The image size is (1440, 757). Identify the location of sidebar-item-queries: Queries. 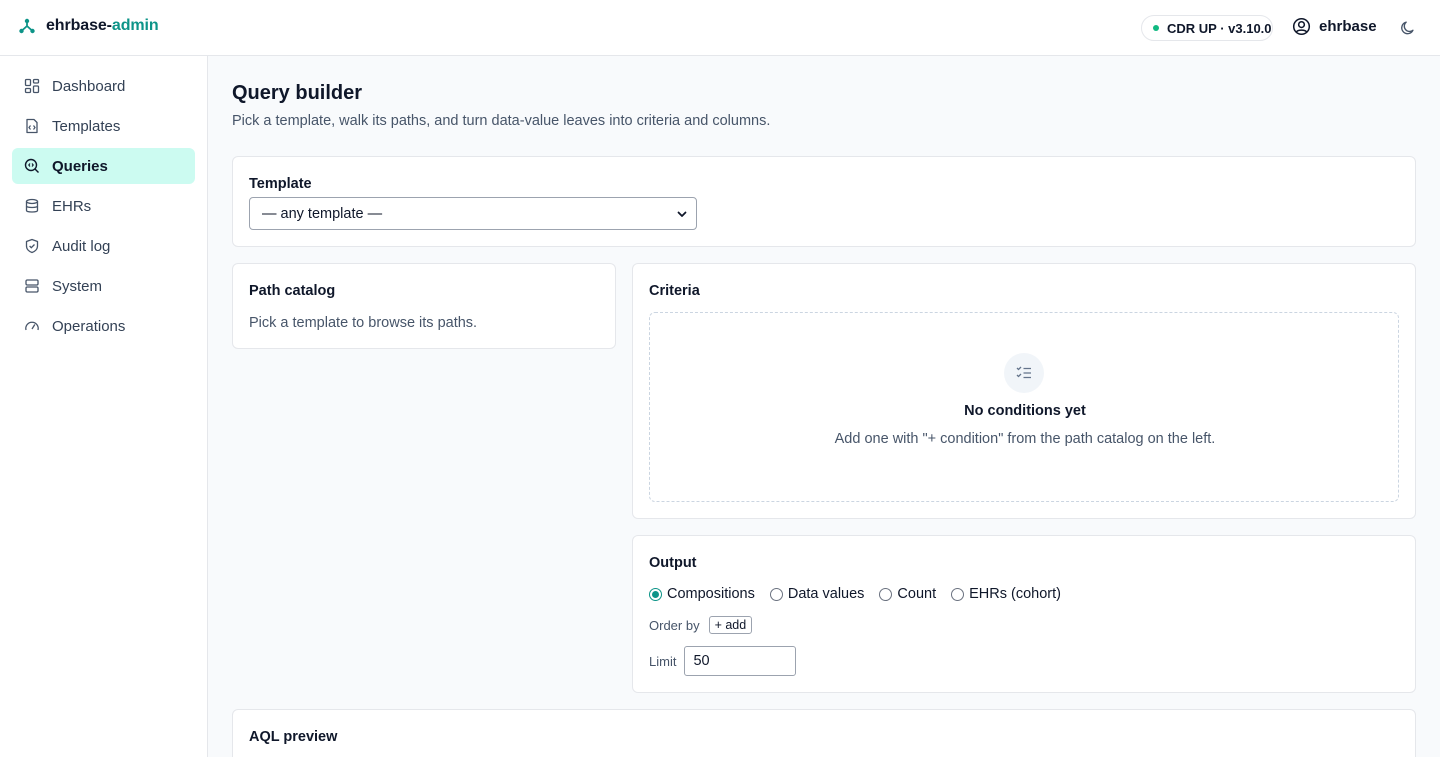
(103, 166).